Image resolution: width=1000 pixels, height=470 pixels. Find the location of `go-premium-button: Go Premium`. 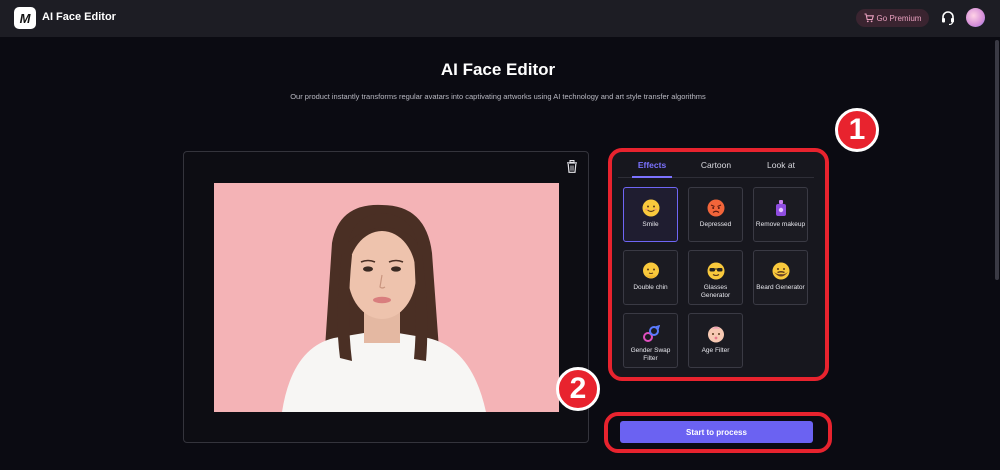

go-premium-button: Go Premium is located at coordinates (892, 18).